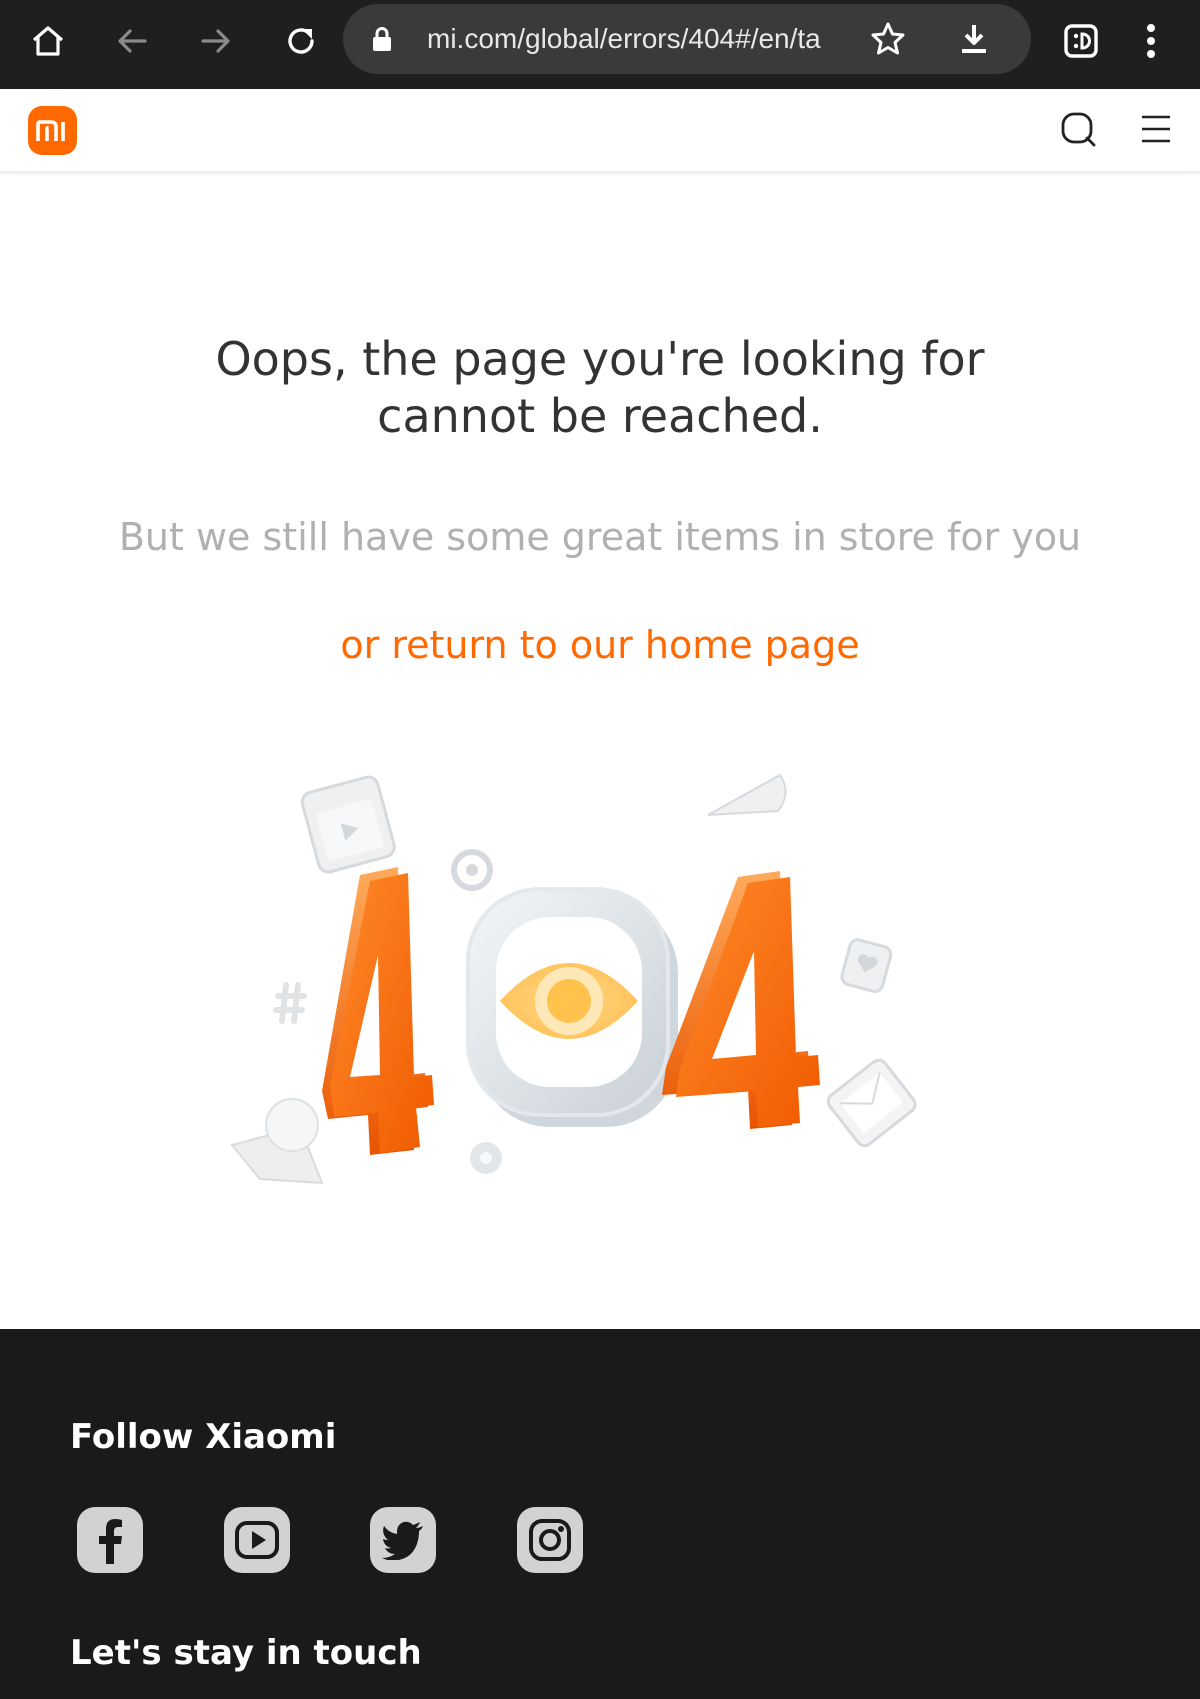  What do you see at coordinates (1151, 41) in the screenshot?
I see `more-icon` at bounding box center [1151, 41].